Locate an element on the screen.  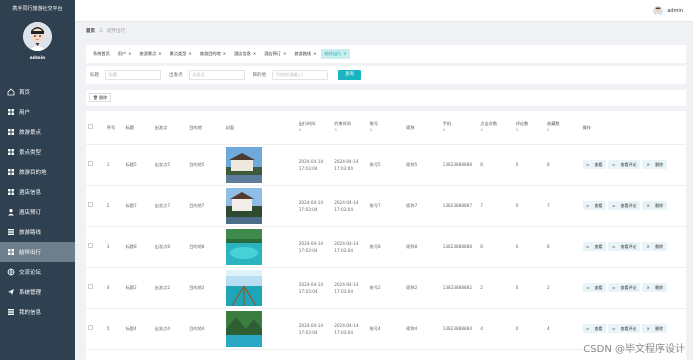
globe-icon is located at coordinates (11, 272).